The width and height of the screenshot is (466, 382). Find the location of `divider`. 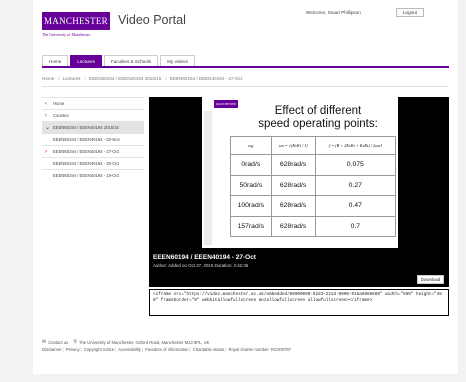

divider is located at coordinates (245, 86).